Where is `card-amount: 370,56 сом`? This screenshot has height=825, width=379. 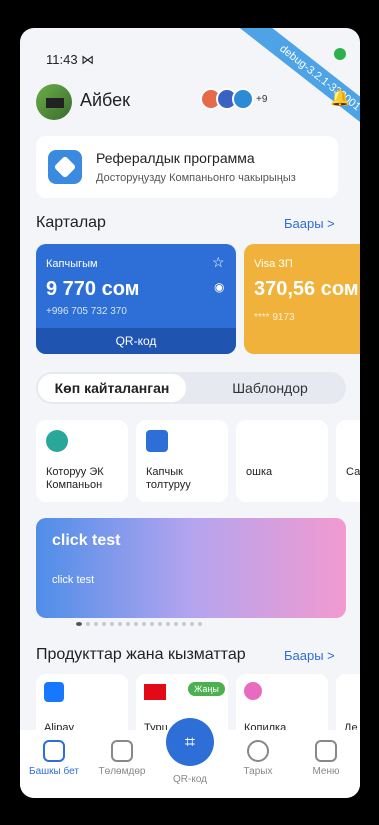
card-amount: 370,56 сом is located at coordinates (306, 289).